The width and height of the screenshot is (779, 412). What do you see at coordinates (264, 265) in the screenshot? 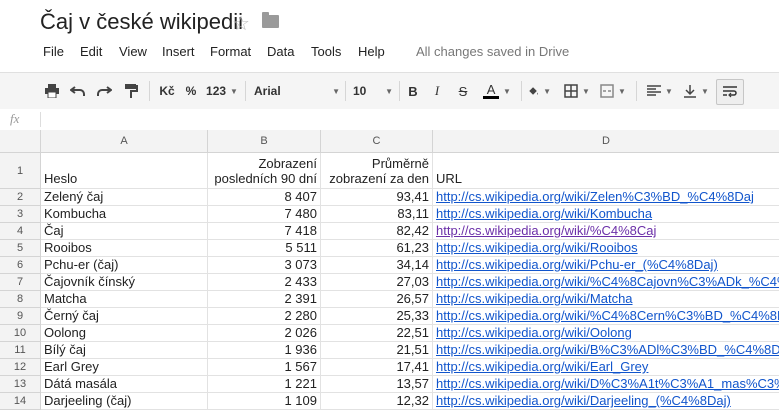
I see `cell-views: 3 073` at bounding box center [264, 265].